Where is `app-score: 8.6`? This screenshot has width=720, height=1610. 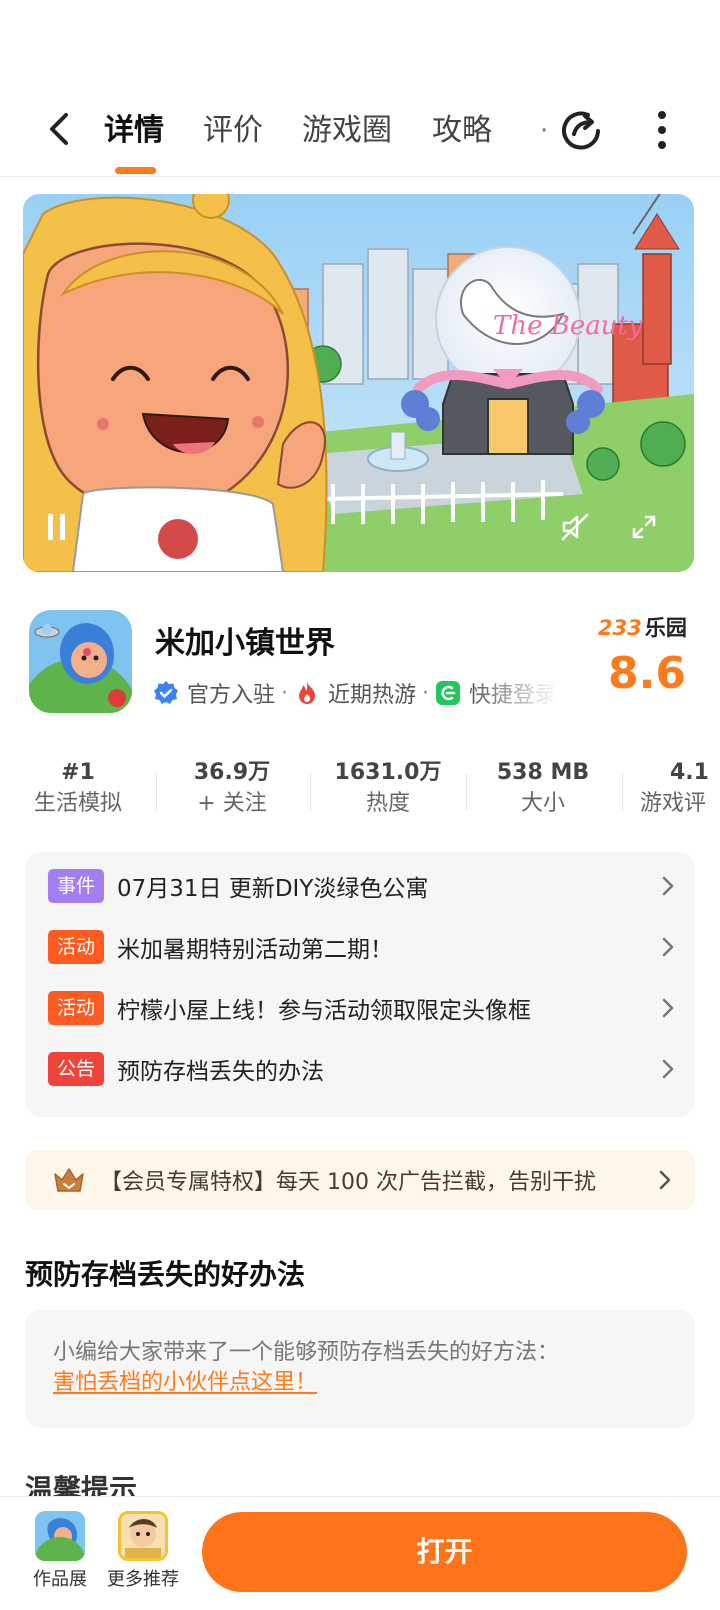
app-score: 8.6 is located at coordinates (647, 673).